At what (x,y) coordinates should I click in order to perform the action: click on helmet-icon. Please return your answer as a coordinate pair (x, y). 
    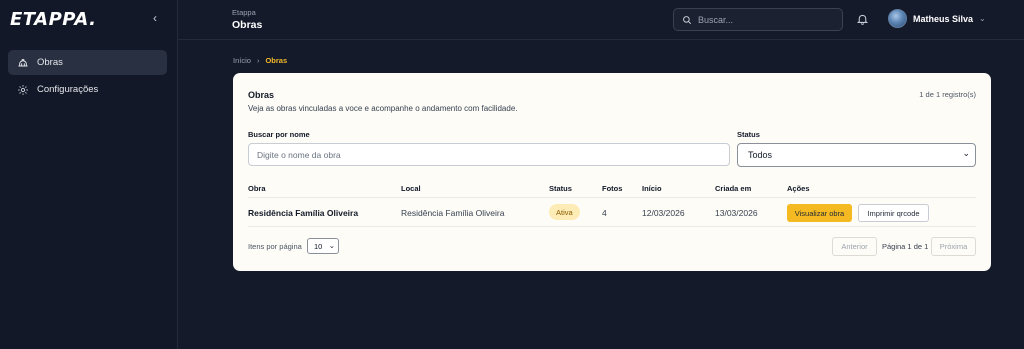
    Looking at the image, I should click on (23, 63).